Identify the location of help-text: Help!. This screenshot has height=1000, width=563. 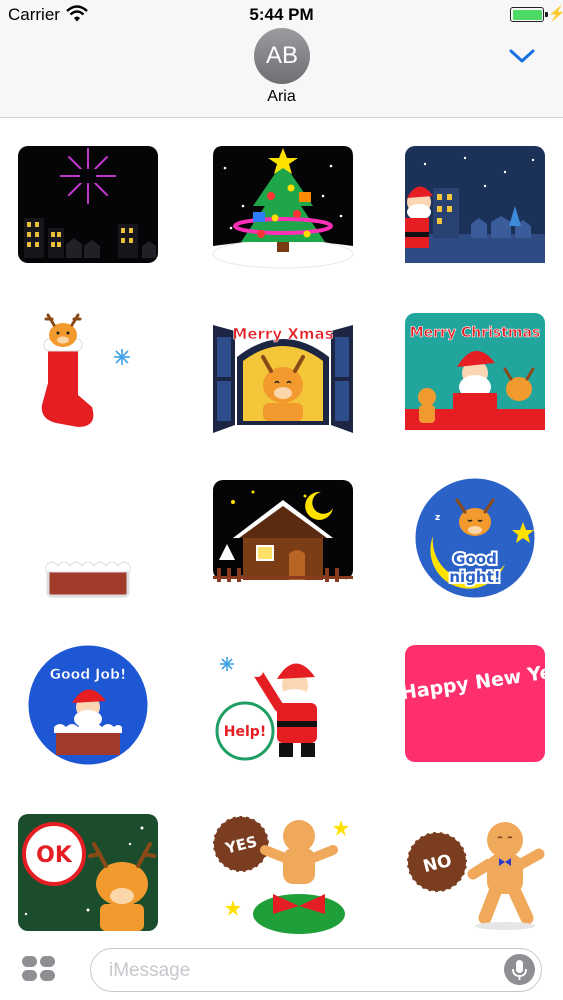
(245, 732).